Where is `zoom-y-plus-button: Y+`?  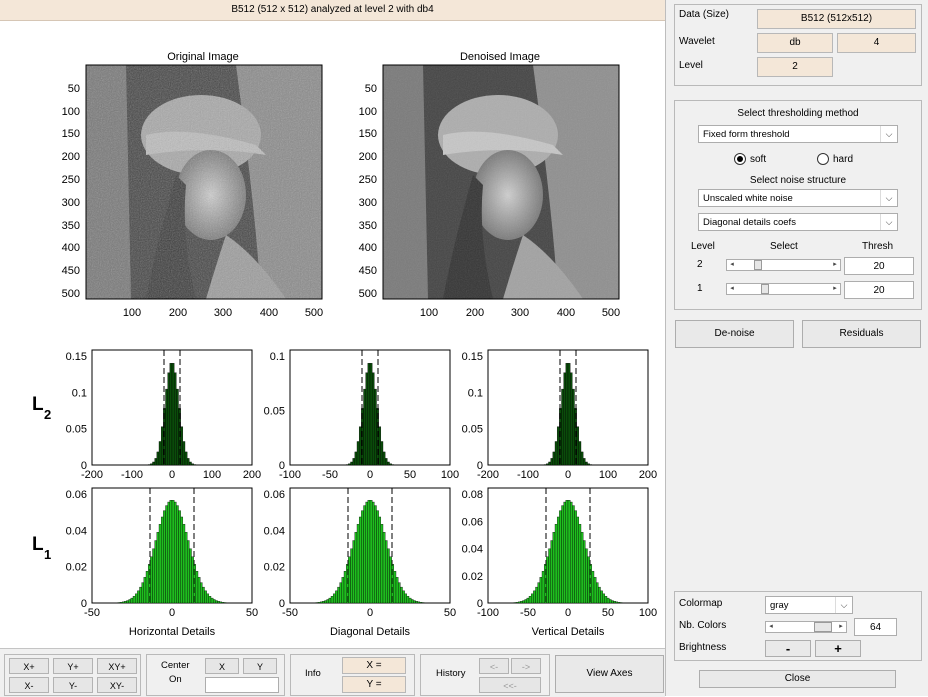
zoom-y-plus-button: Y+ is located at coordinates (73, 666).